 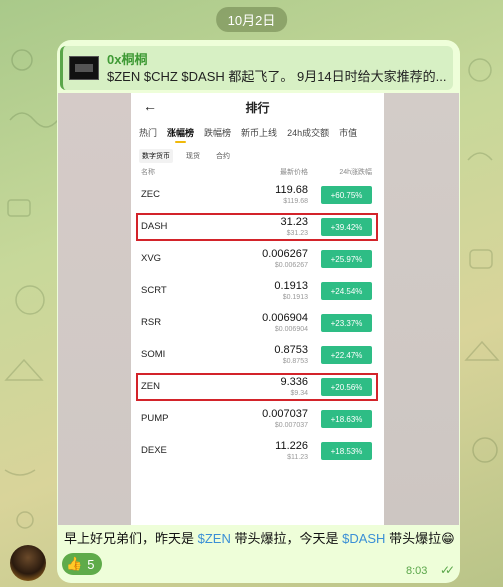 I want to click on tab-item: 市值, so click(x=348, y=132).